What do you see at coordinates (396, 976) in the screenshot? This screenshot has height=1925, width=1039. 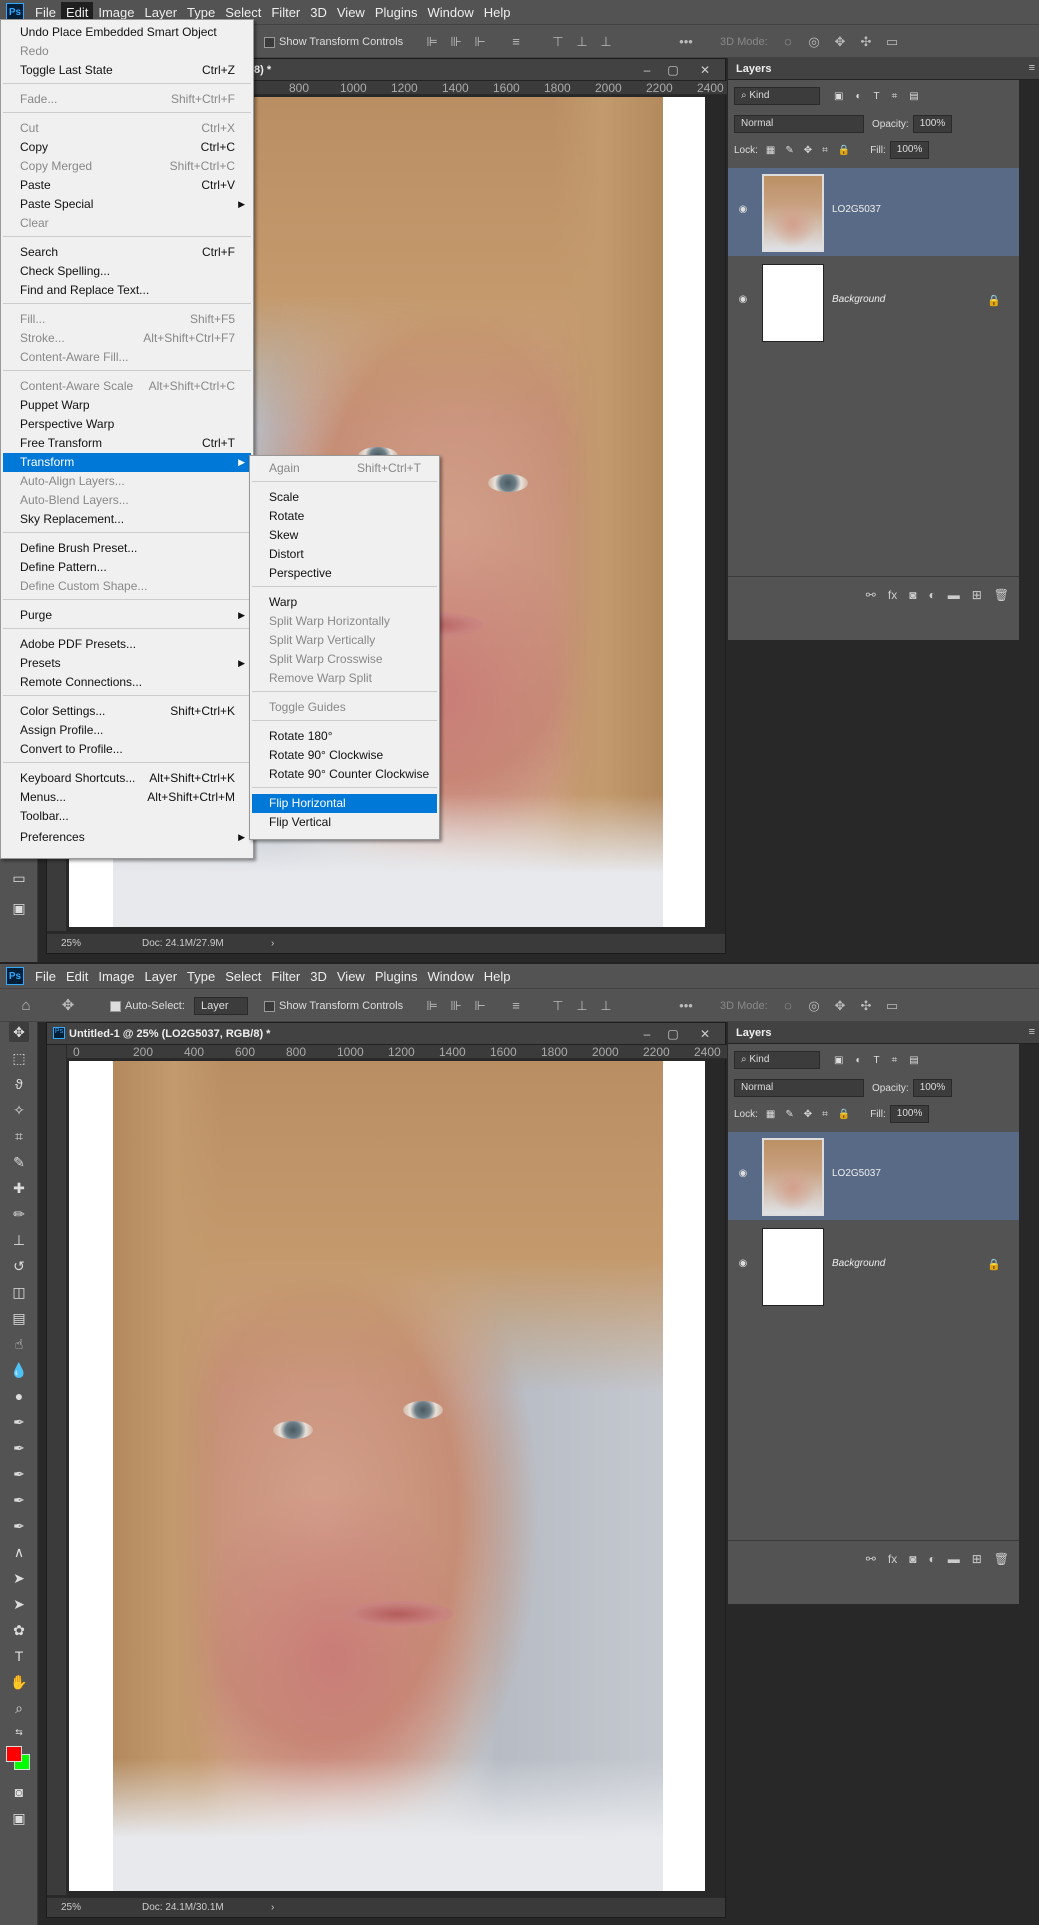 I see `menu-plugins: Plugins` at bounding box center [396, 976].